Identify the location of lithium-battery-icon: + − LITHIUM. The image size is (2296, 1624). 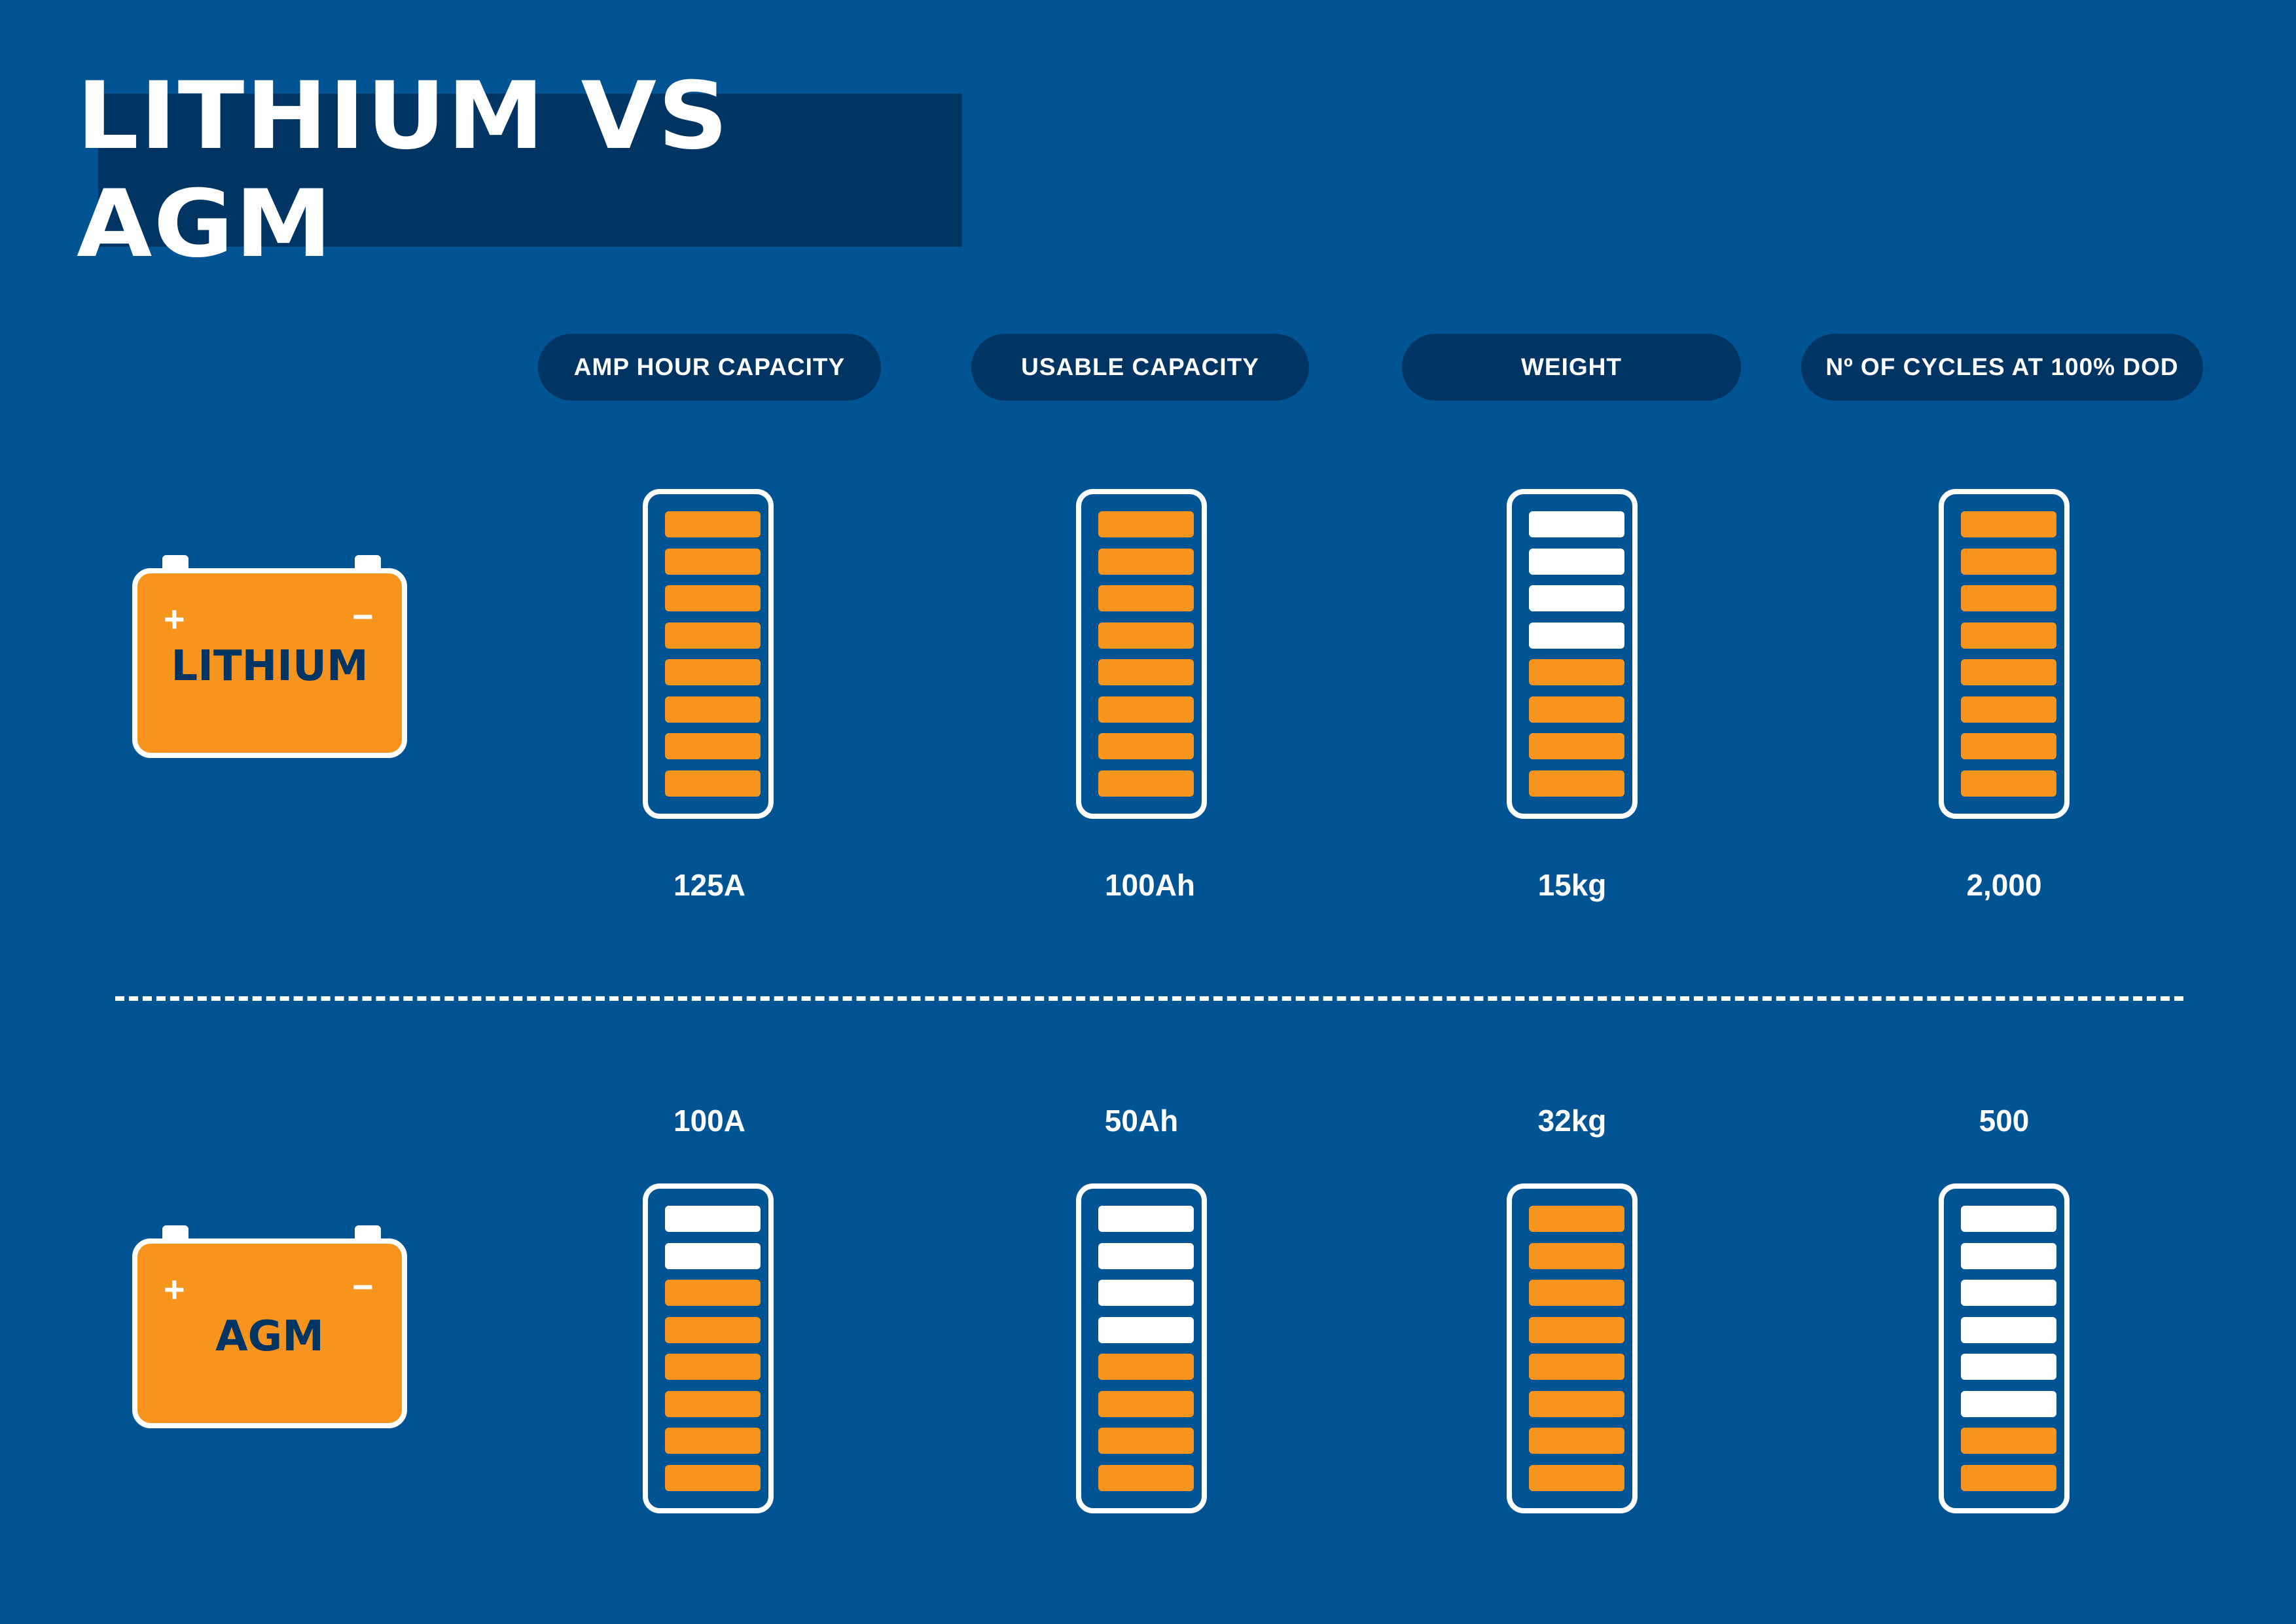
(273, 656).